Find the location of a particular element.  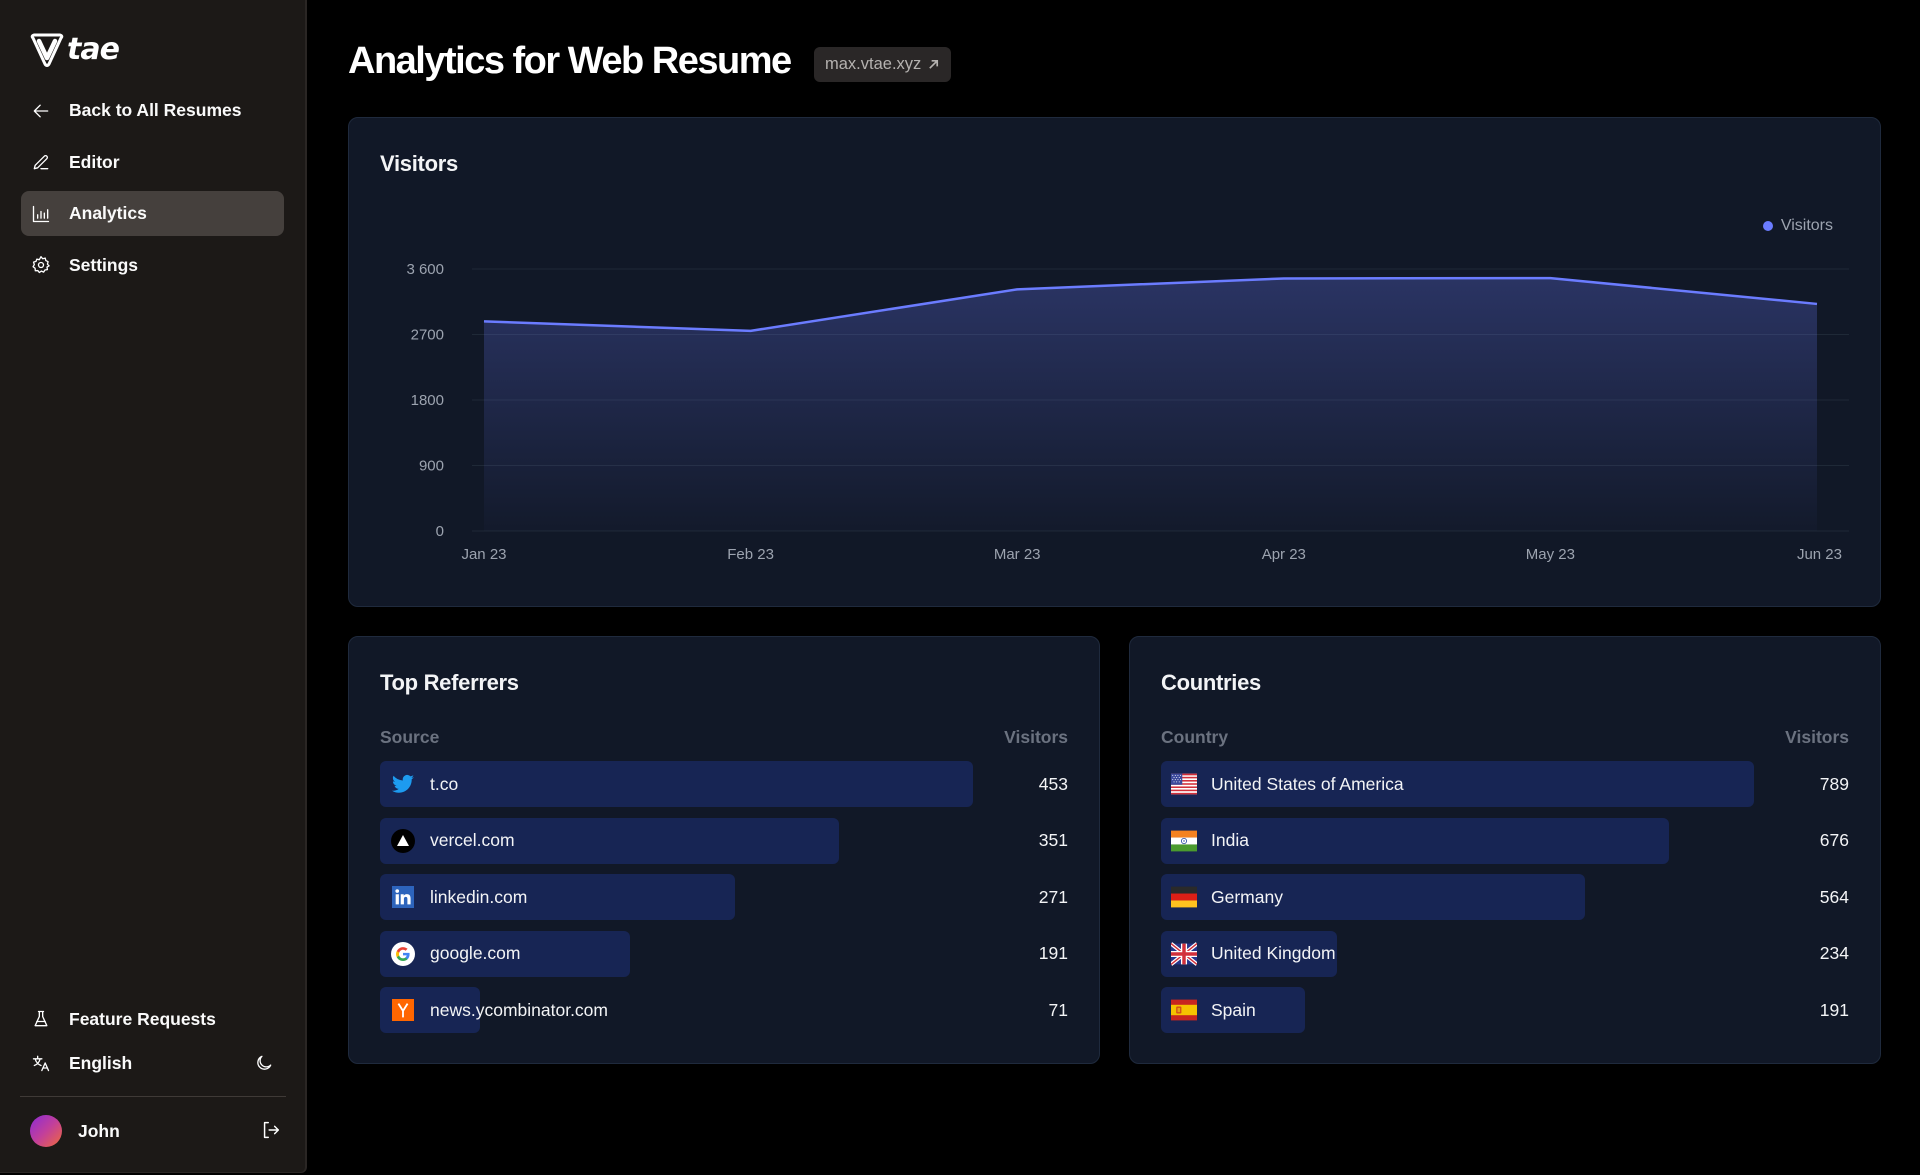

sidebar-item-label: Editor is located at coordinates (94, 161).